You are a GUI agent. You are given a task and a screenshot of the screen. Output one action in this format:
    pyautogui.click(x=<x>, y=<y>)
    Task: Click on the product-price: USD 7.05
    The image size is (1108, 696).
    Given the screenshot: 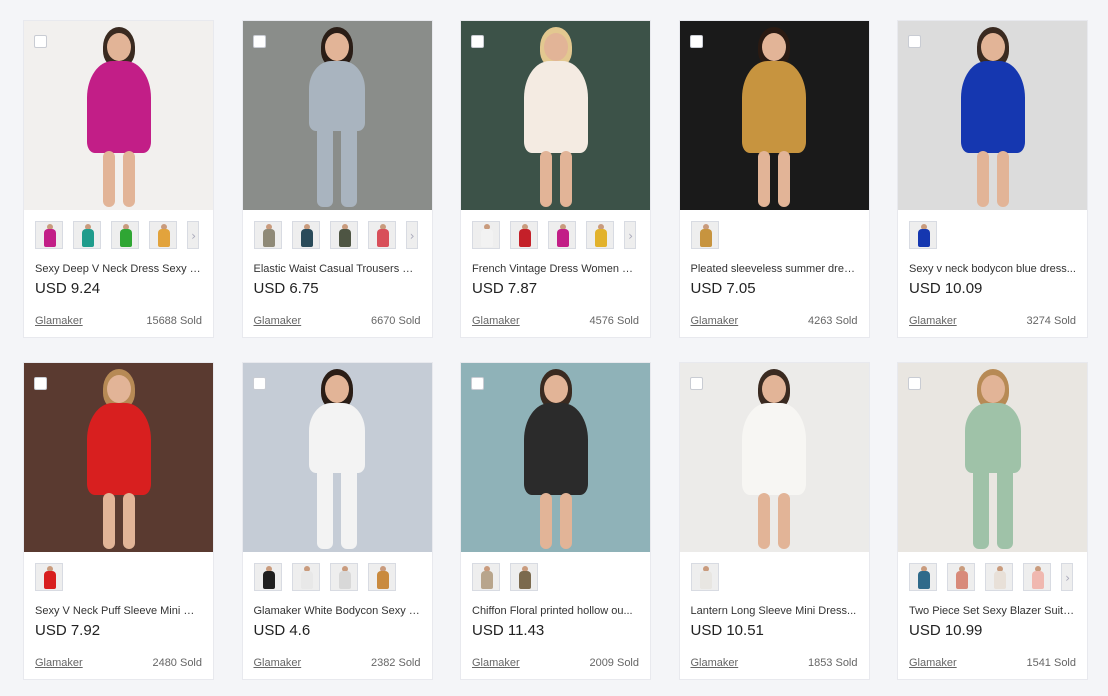 What is the action you would take?
    pyautogui.click(x=723, y=288)
    